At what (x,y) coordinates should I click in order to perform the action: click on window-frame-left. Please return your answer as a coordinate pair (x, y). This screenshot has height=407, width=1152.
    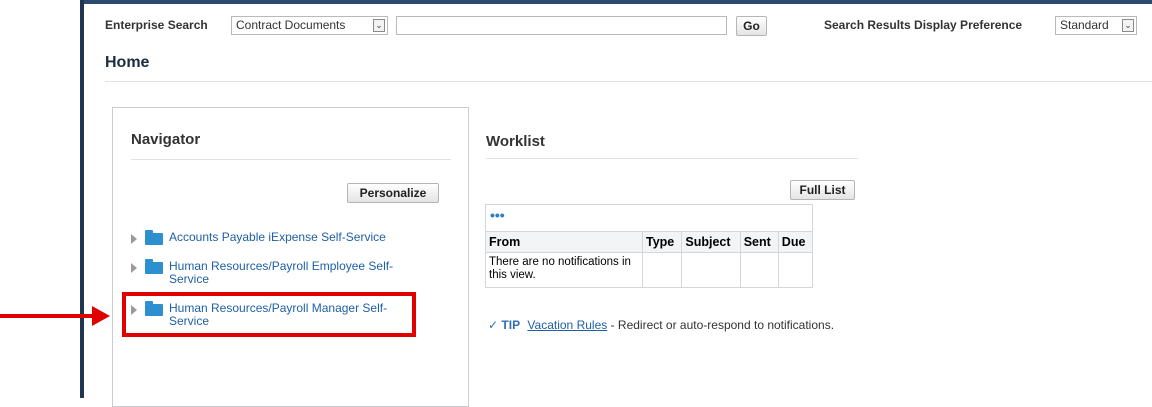
    Looking at the image, I should click on (82, 199).